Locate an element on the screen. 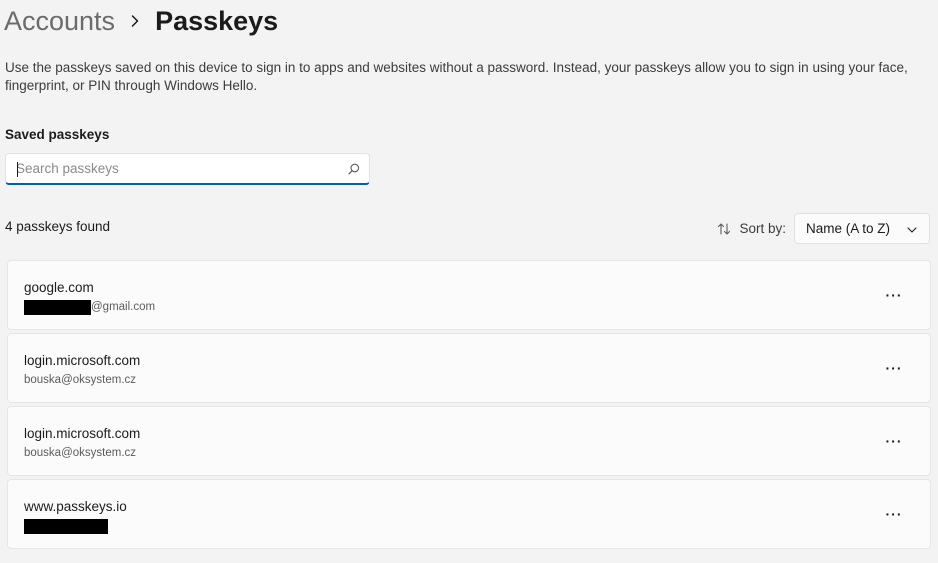  sort-control: Sort by: Name (A to Z) is located at coordinates (822, 228).